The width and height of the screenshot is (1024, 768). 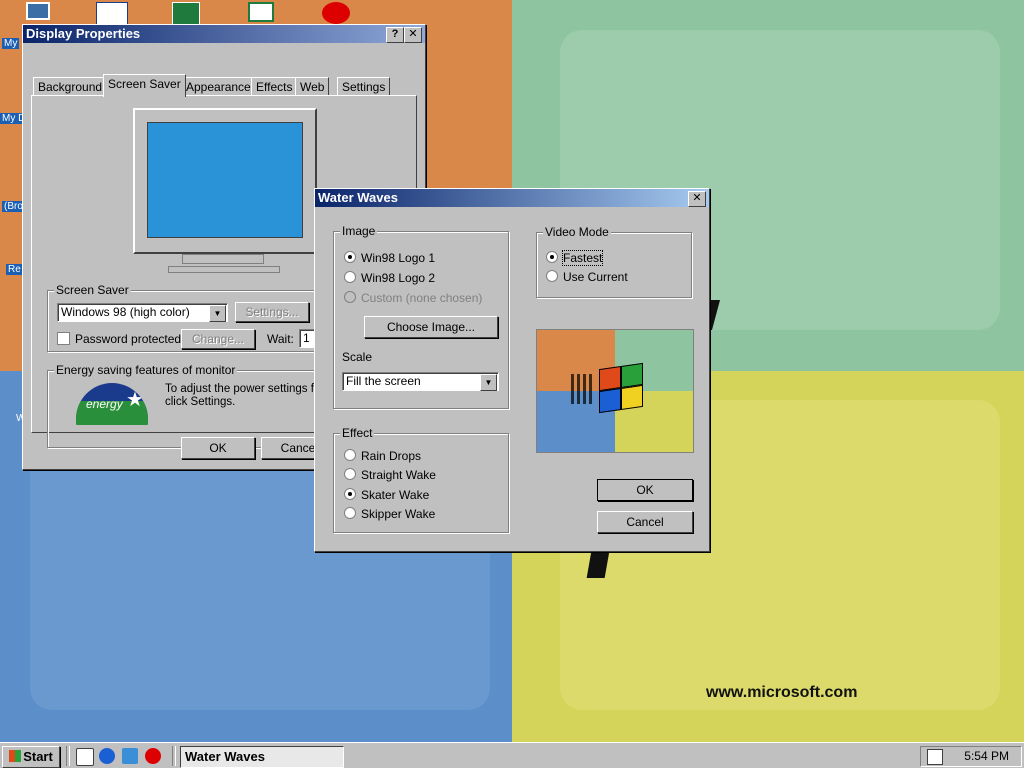 What do you see at coordinates (218, 86) in the screenshot?
I see `tab-appearance: Appearance` at bounding box center [218, 86].